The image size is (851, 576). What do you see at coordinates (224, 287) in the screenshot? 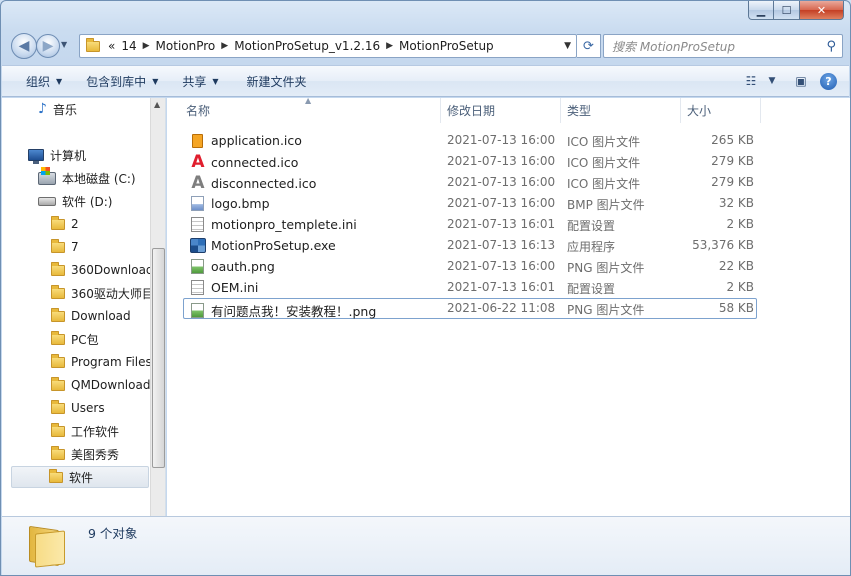
I see `file-name-cell: OEM.ini` at bounding box center [224, 287].